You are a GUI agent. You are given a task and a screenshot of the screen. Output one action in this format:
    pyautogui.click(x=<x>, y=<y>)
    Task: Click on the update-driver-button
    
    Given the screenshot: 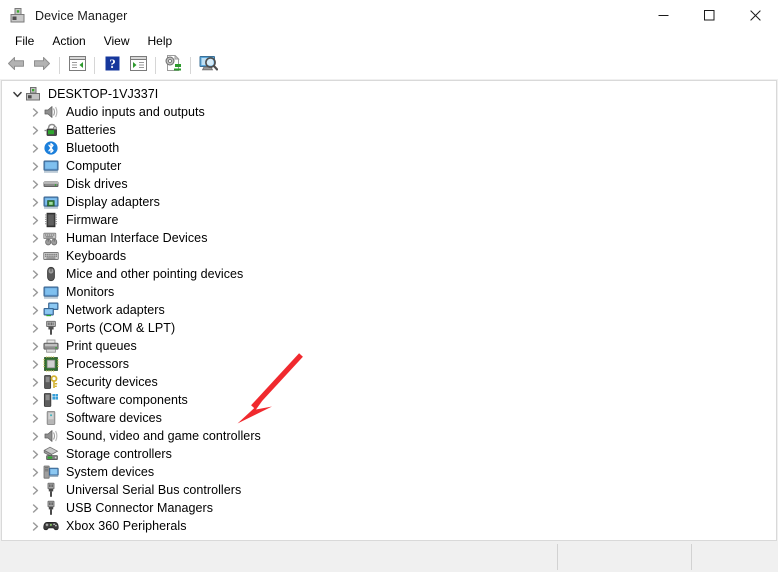 What is the action you would take?
    pyautogui.click(x=173, y=65)
    